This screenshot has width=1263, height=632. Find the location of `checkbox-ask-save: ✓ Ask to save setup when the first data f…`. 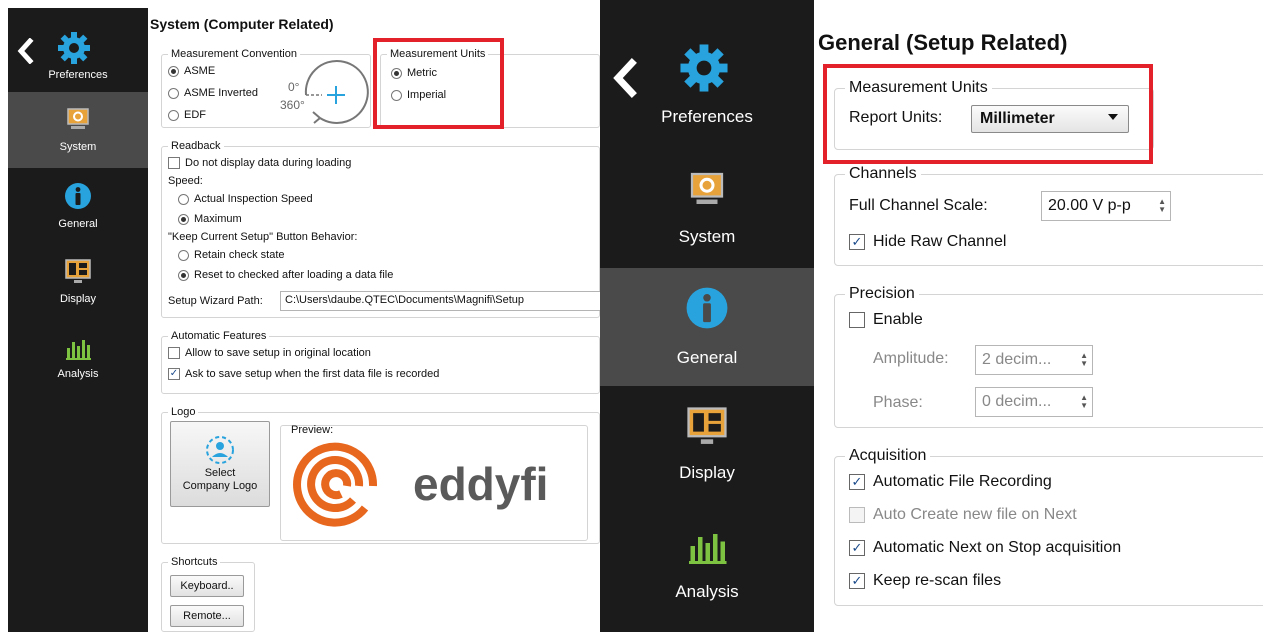

checkbox-ask-save: ✓ Ask to save setup when the first data f… is located at coordinates (303, 374).